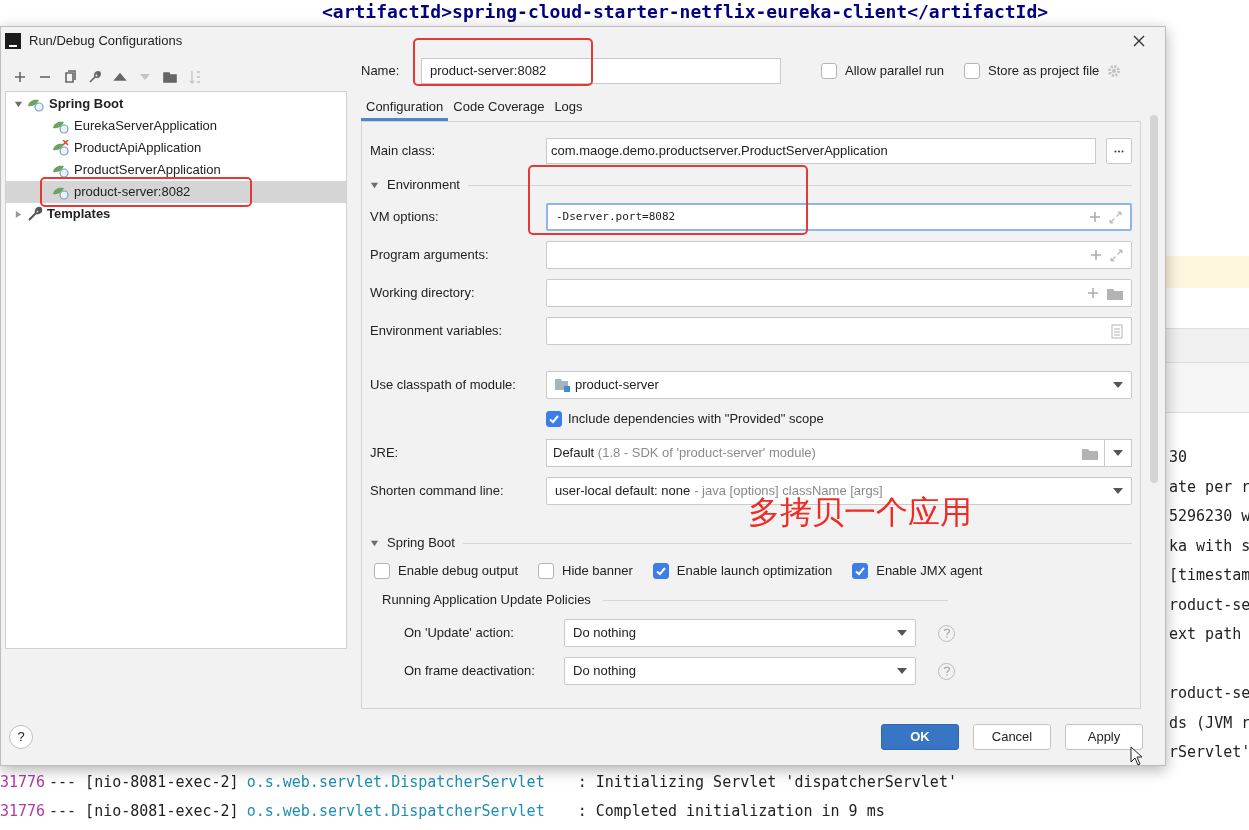 The height and width of the screenshot is (830, 1249). I want to click on console-text: 30, so click(1178, 457).